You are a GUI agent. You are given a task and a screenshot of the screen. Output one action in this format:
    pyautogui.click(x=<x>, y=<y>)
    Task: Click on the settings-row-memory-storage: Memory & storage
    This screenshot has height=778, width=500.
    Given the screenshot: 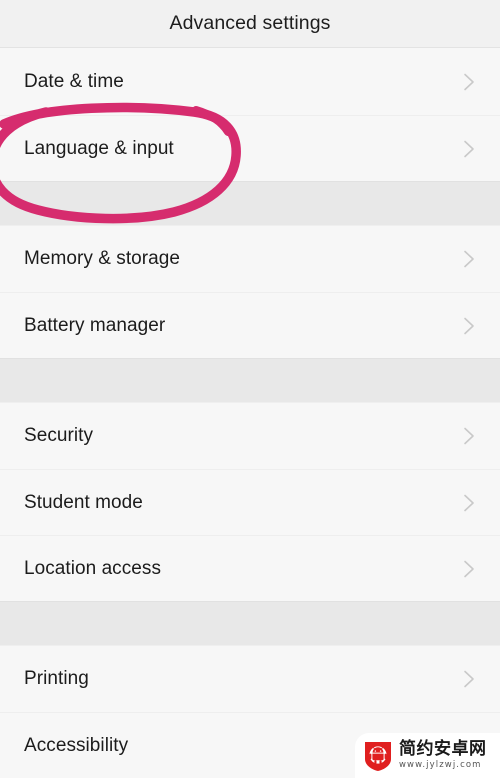 What is the action you would take?
    pyautogui.click(x=250, y=259)
    